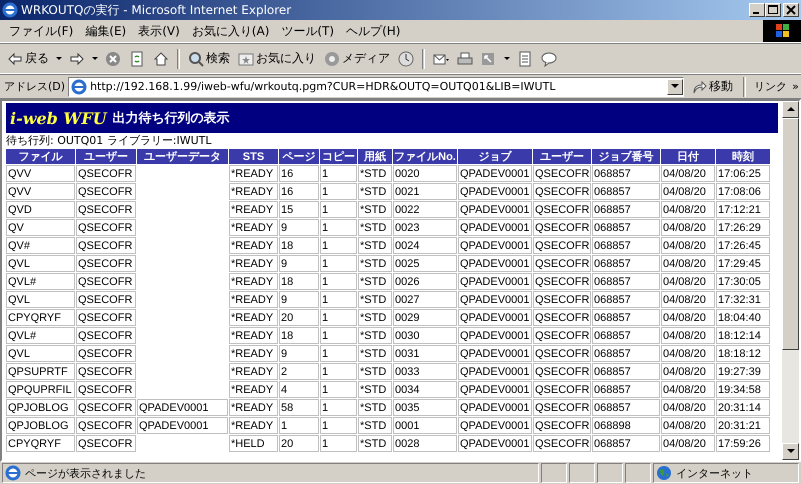 This screenshot has width=801, height=484. I want to click on home-icon, so click(161, 58).